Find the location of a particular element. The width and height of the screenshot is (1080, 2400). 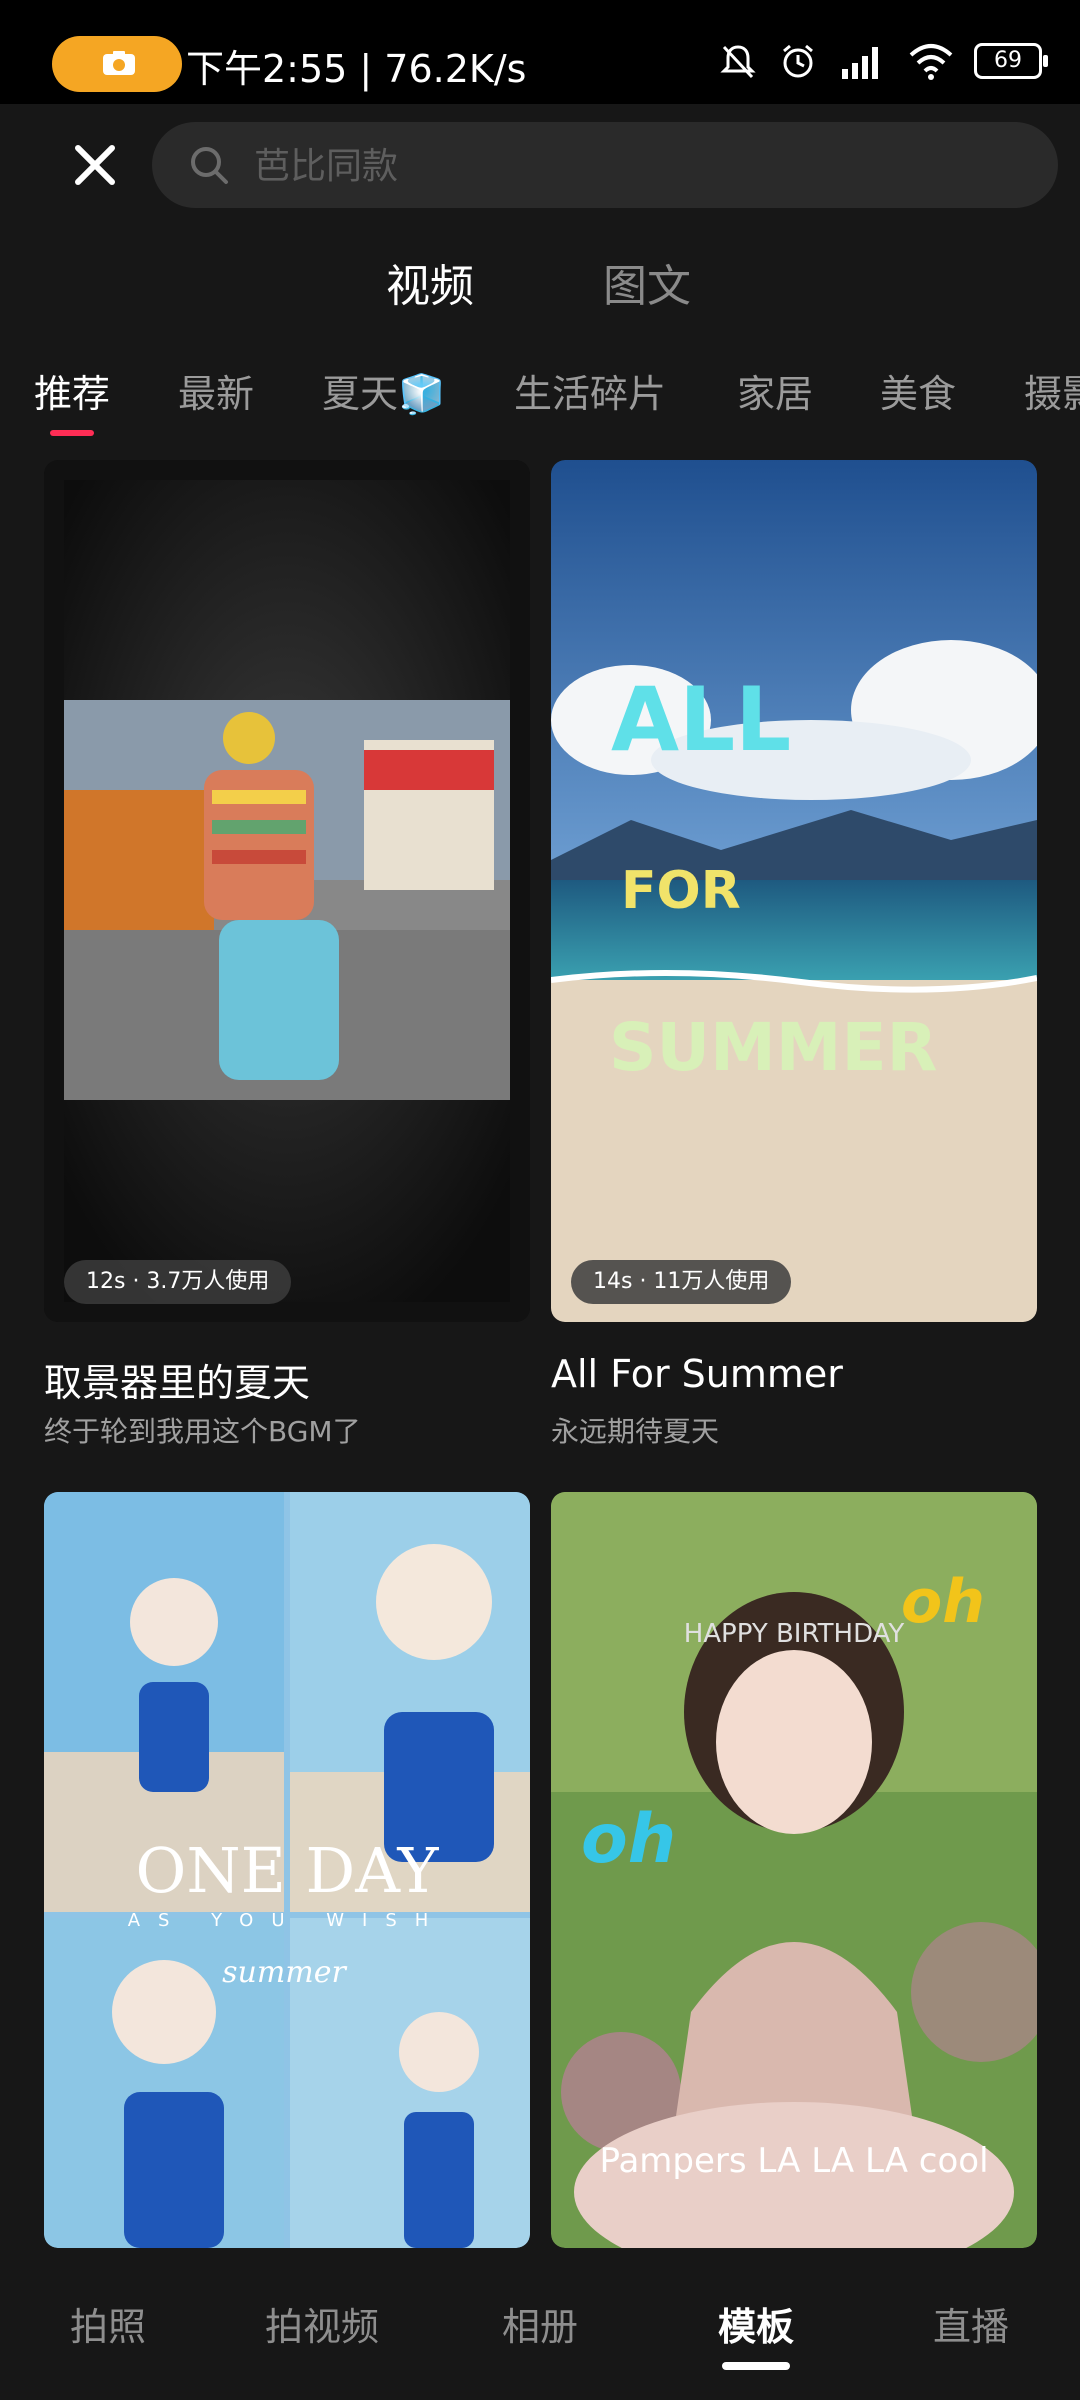

card-title: 取景器里的夏天 is located at coordinates (177, 1379).